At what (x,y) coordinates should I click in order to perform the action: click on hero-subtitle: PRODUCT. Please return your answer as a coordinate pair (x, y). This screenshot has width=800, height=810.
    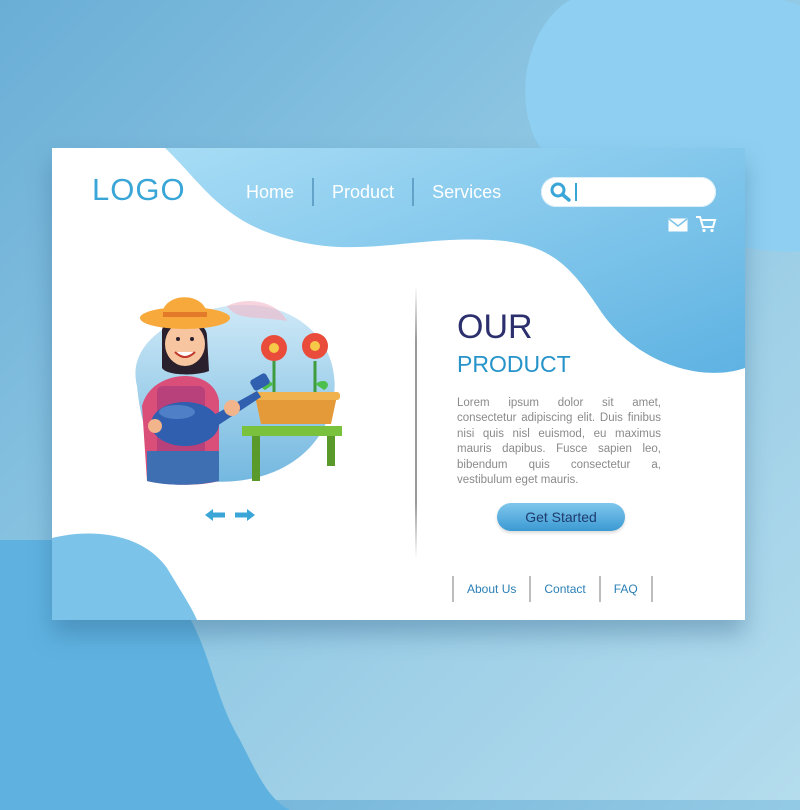
    Looking at the image, I should click on (514, 364).